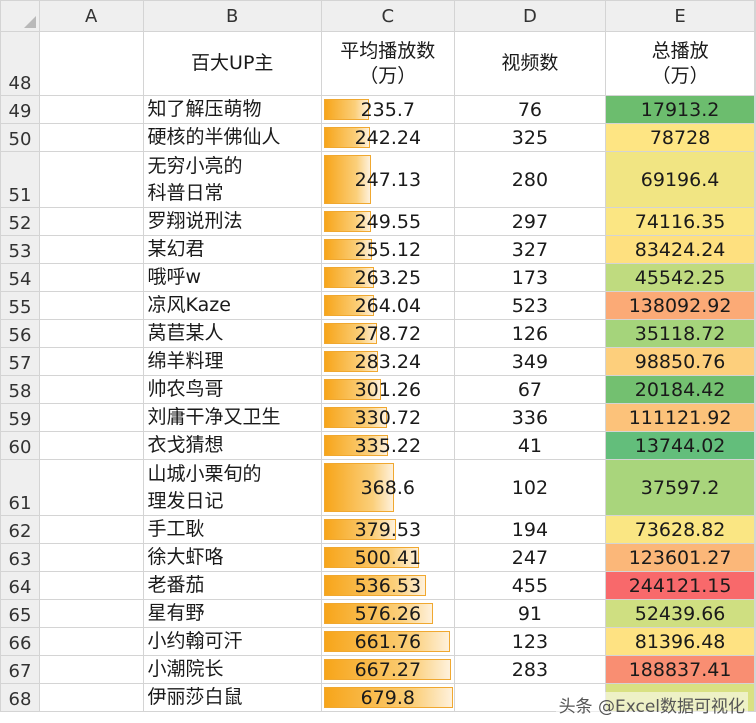 The width and height of the screenshot is (756, 723). What do you see at coordinates (530, 613) in the screenshot?
I see `video-count-cell: 91` at bounding box center [530, 613].